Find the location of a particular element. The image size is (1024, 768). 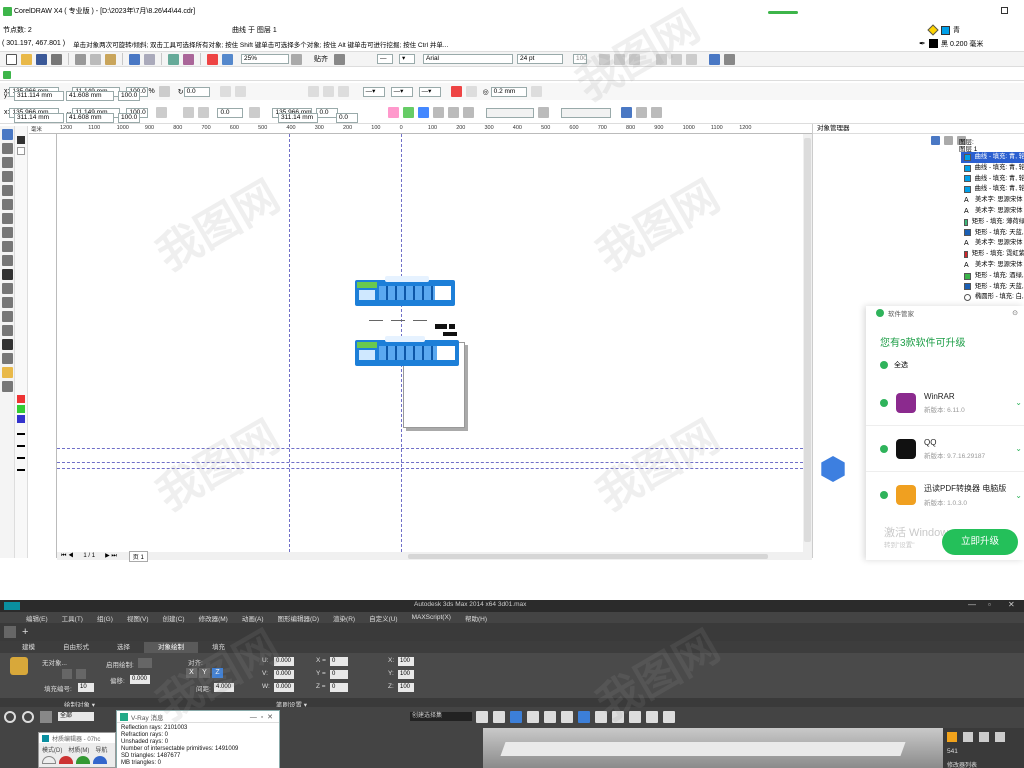

motion-tab-icon is located at coordinates (1000, 737).